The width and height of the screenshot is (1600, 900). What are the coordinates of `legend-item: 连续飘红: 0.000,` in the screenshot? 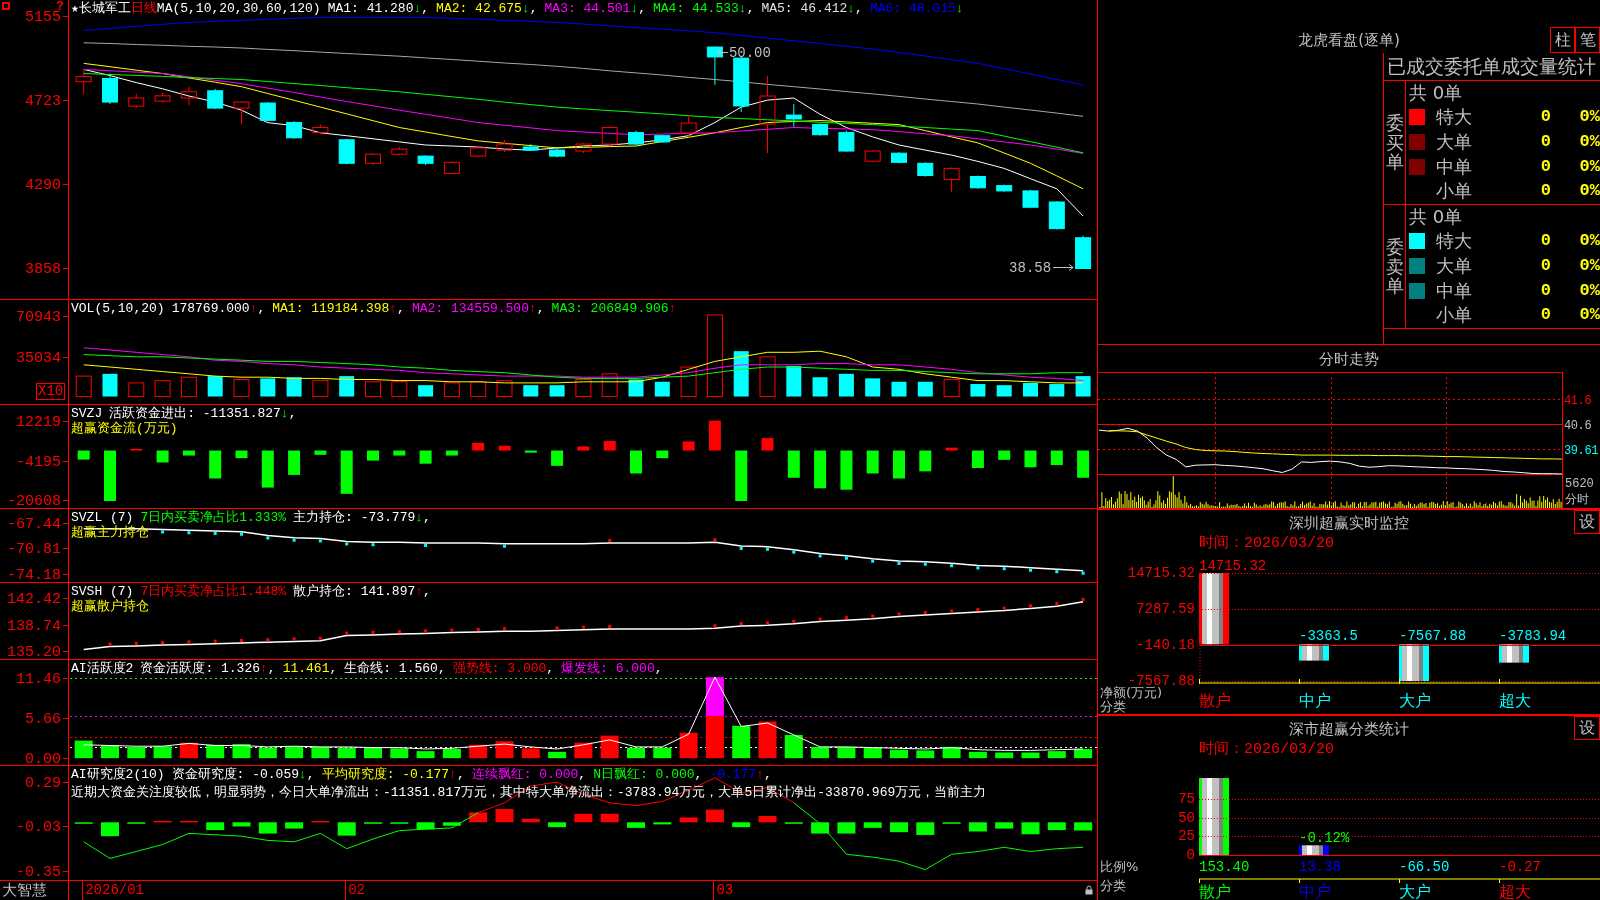 It's located at (529, 774).